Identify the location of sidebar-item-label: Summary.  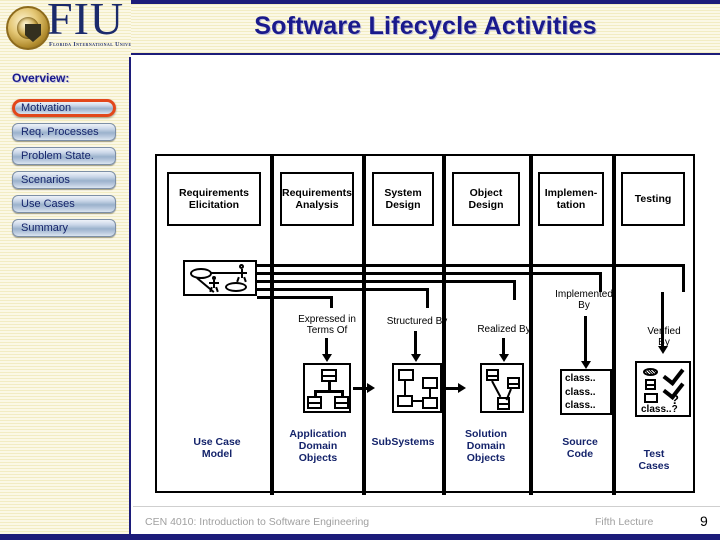
(45, 228).